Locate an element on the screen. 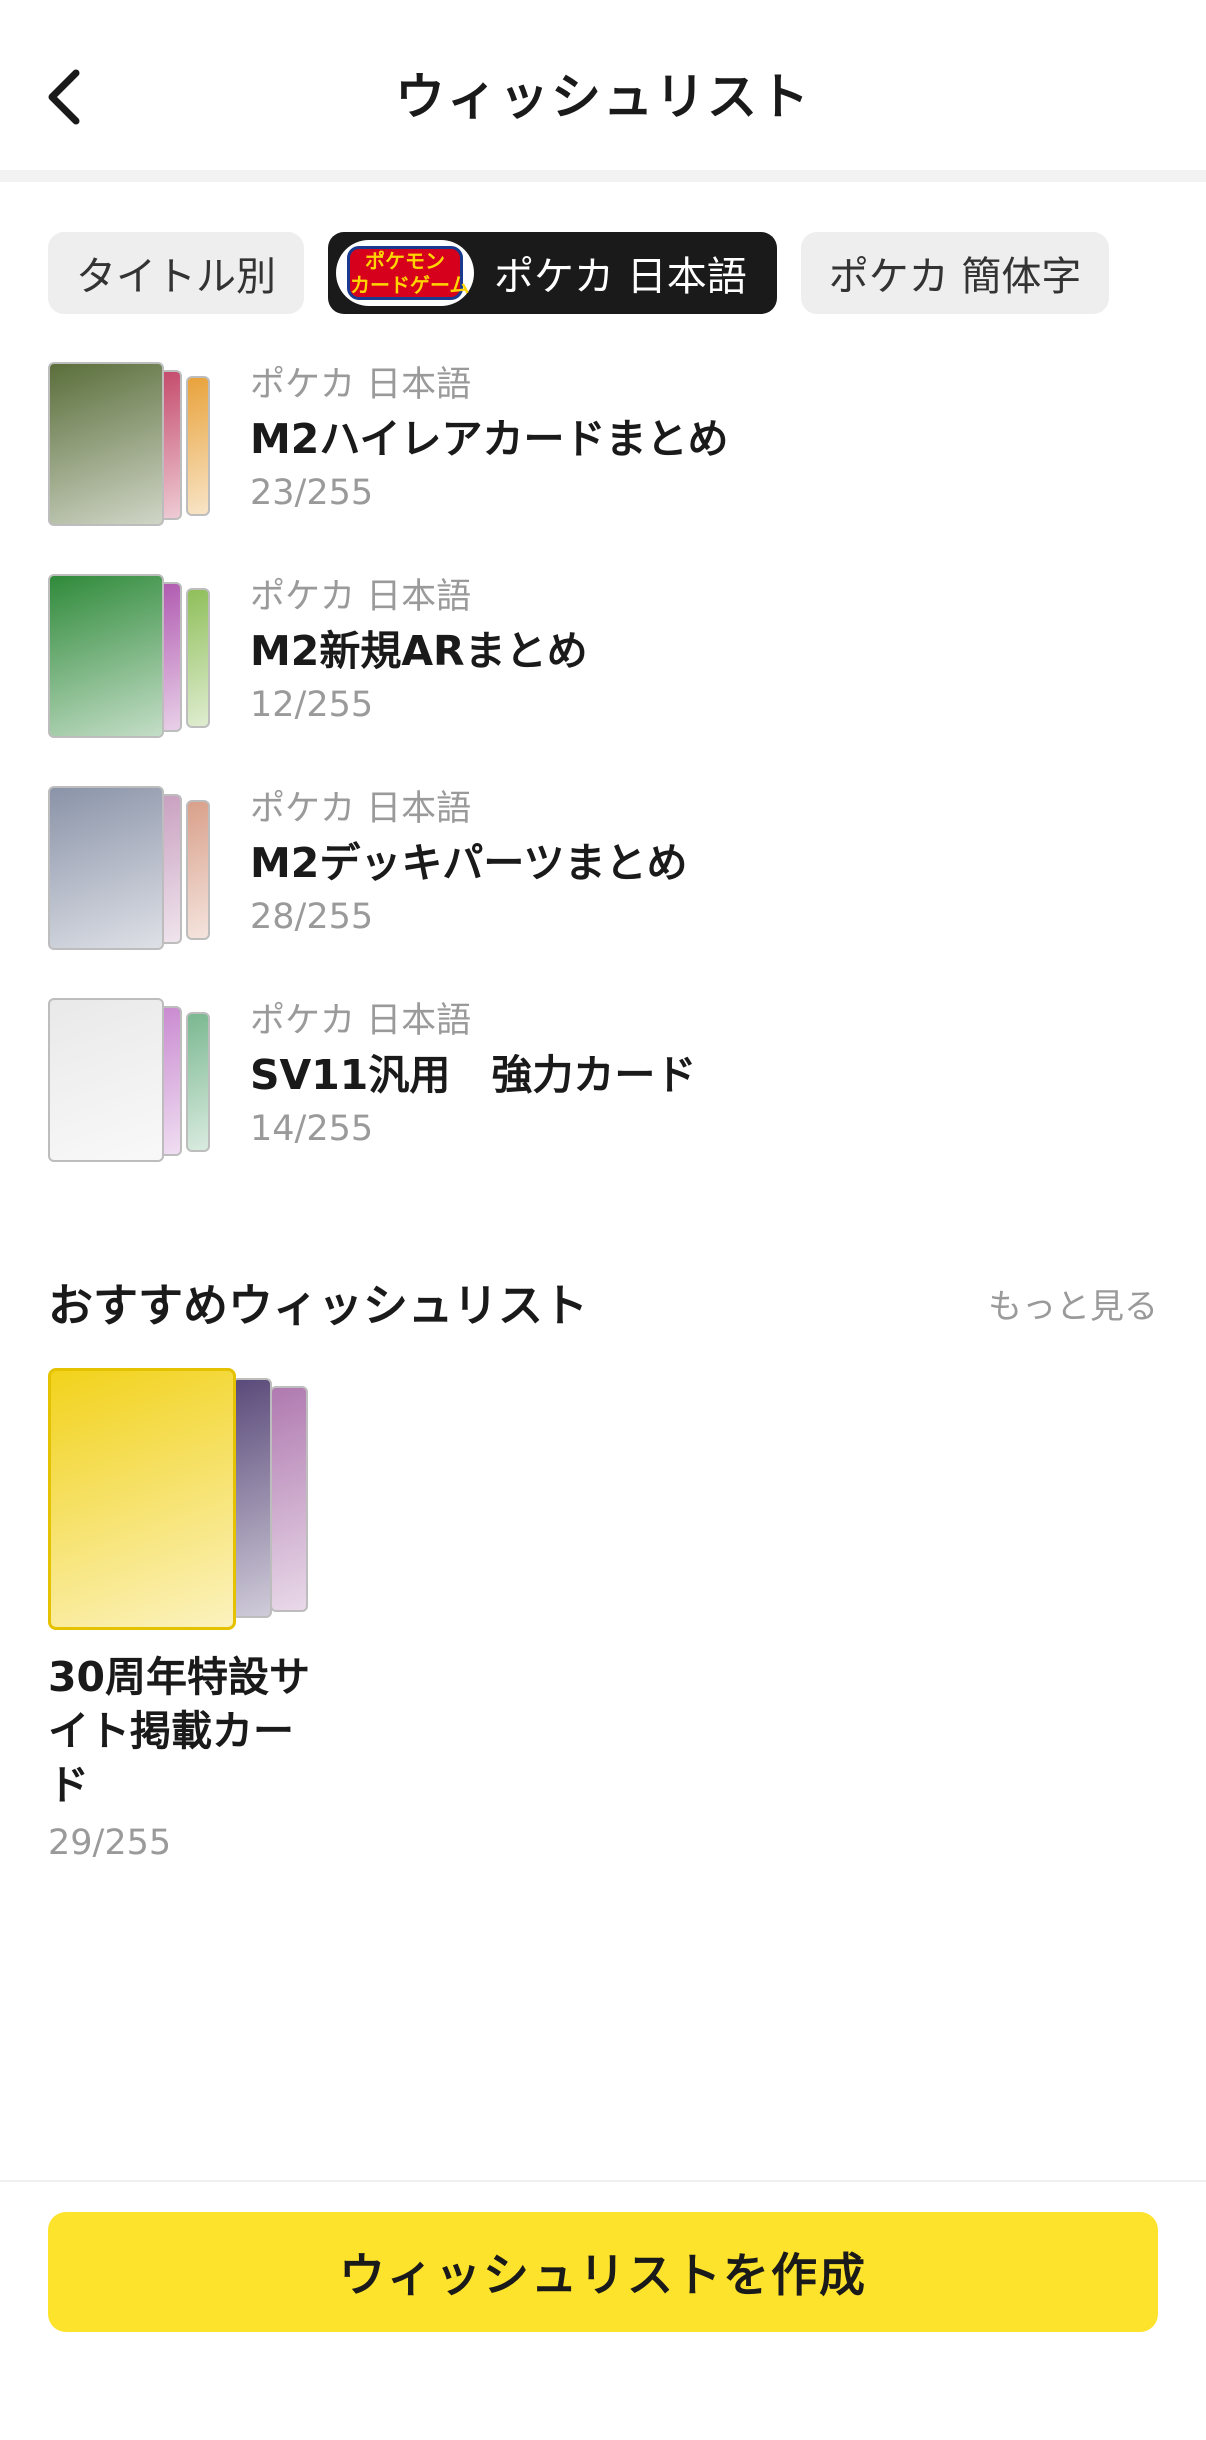 The image size is (1206, 2440). wishlist-item: ポケカ 日本語 SV11汎用 強力カード 14/255 is located at coordinates (603, 1104).